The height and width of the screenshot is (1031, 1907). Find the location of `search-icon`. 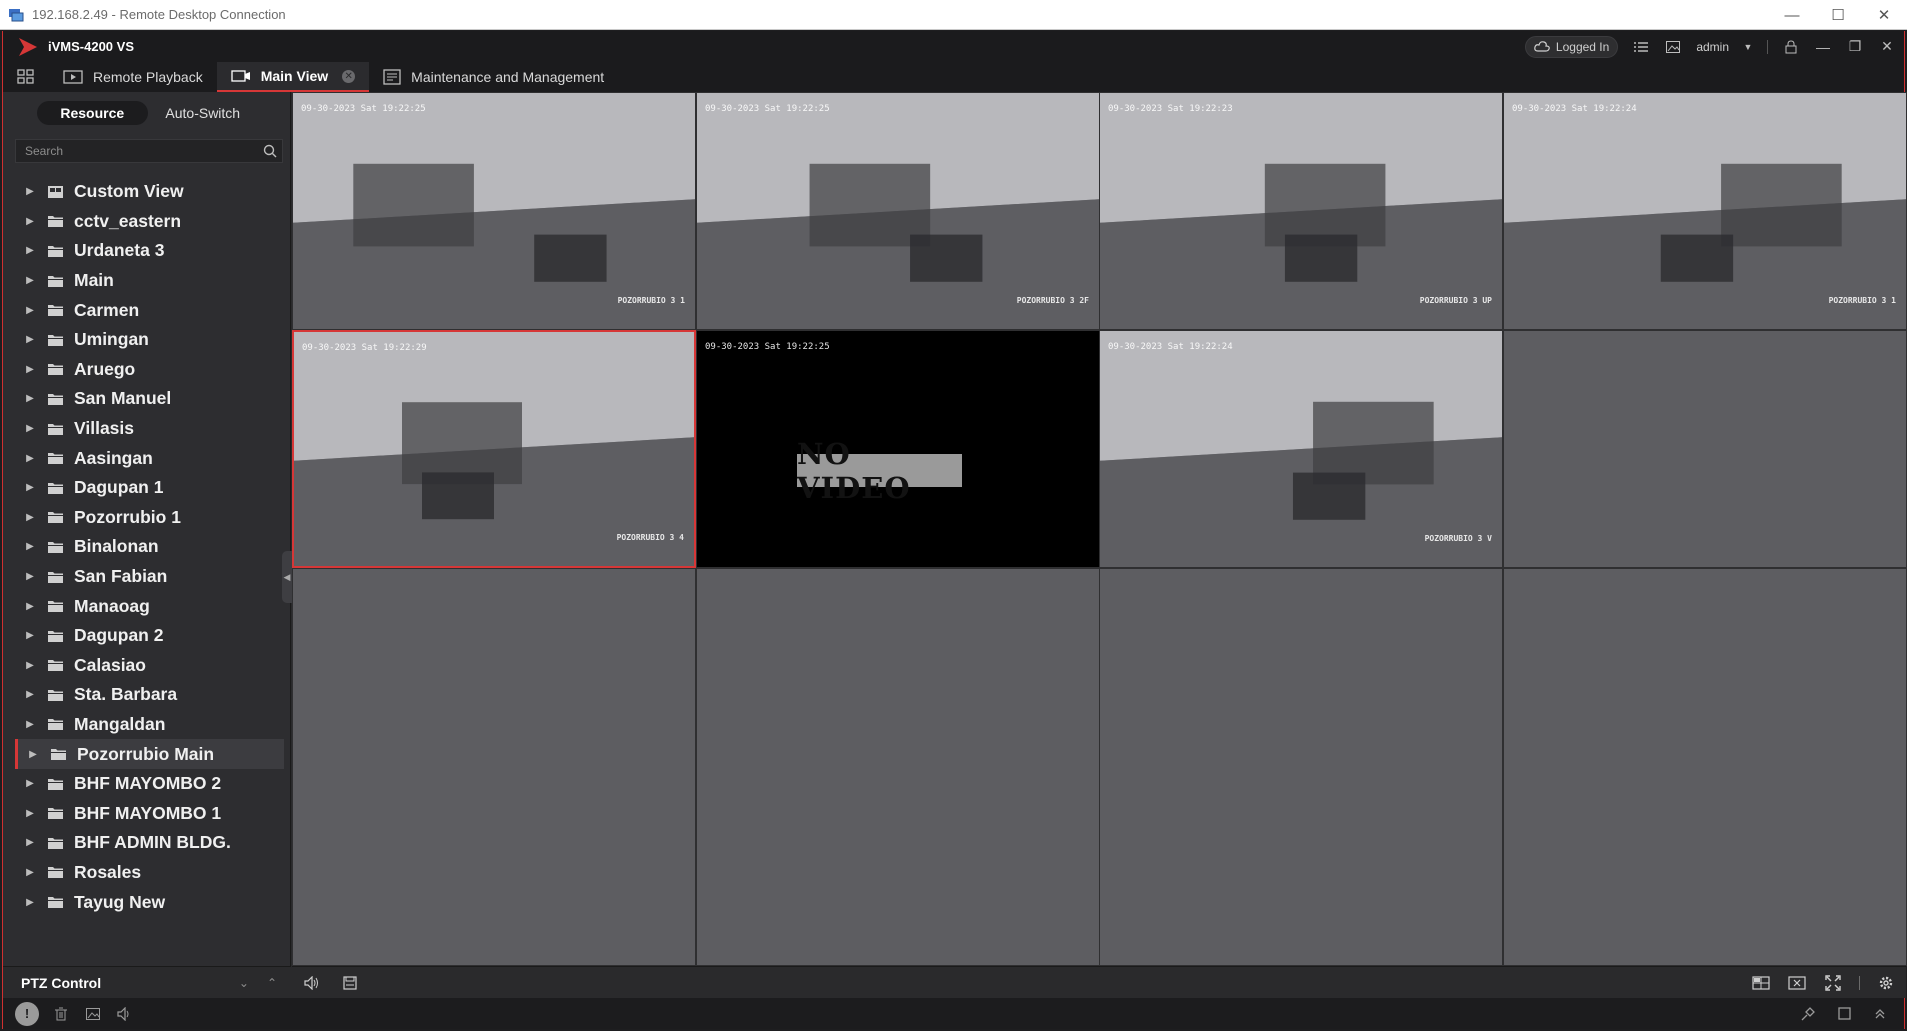

search-icon is located at coordinates (270, 151).